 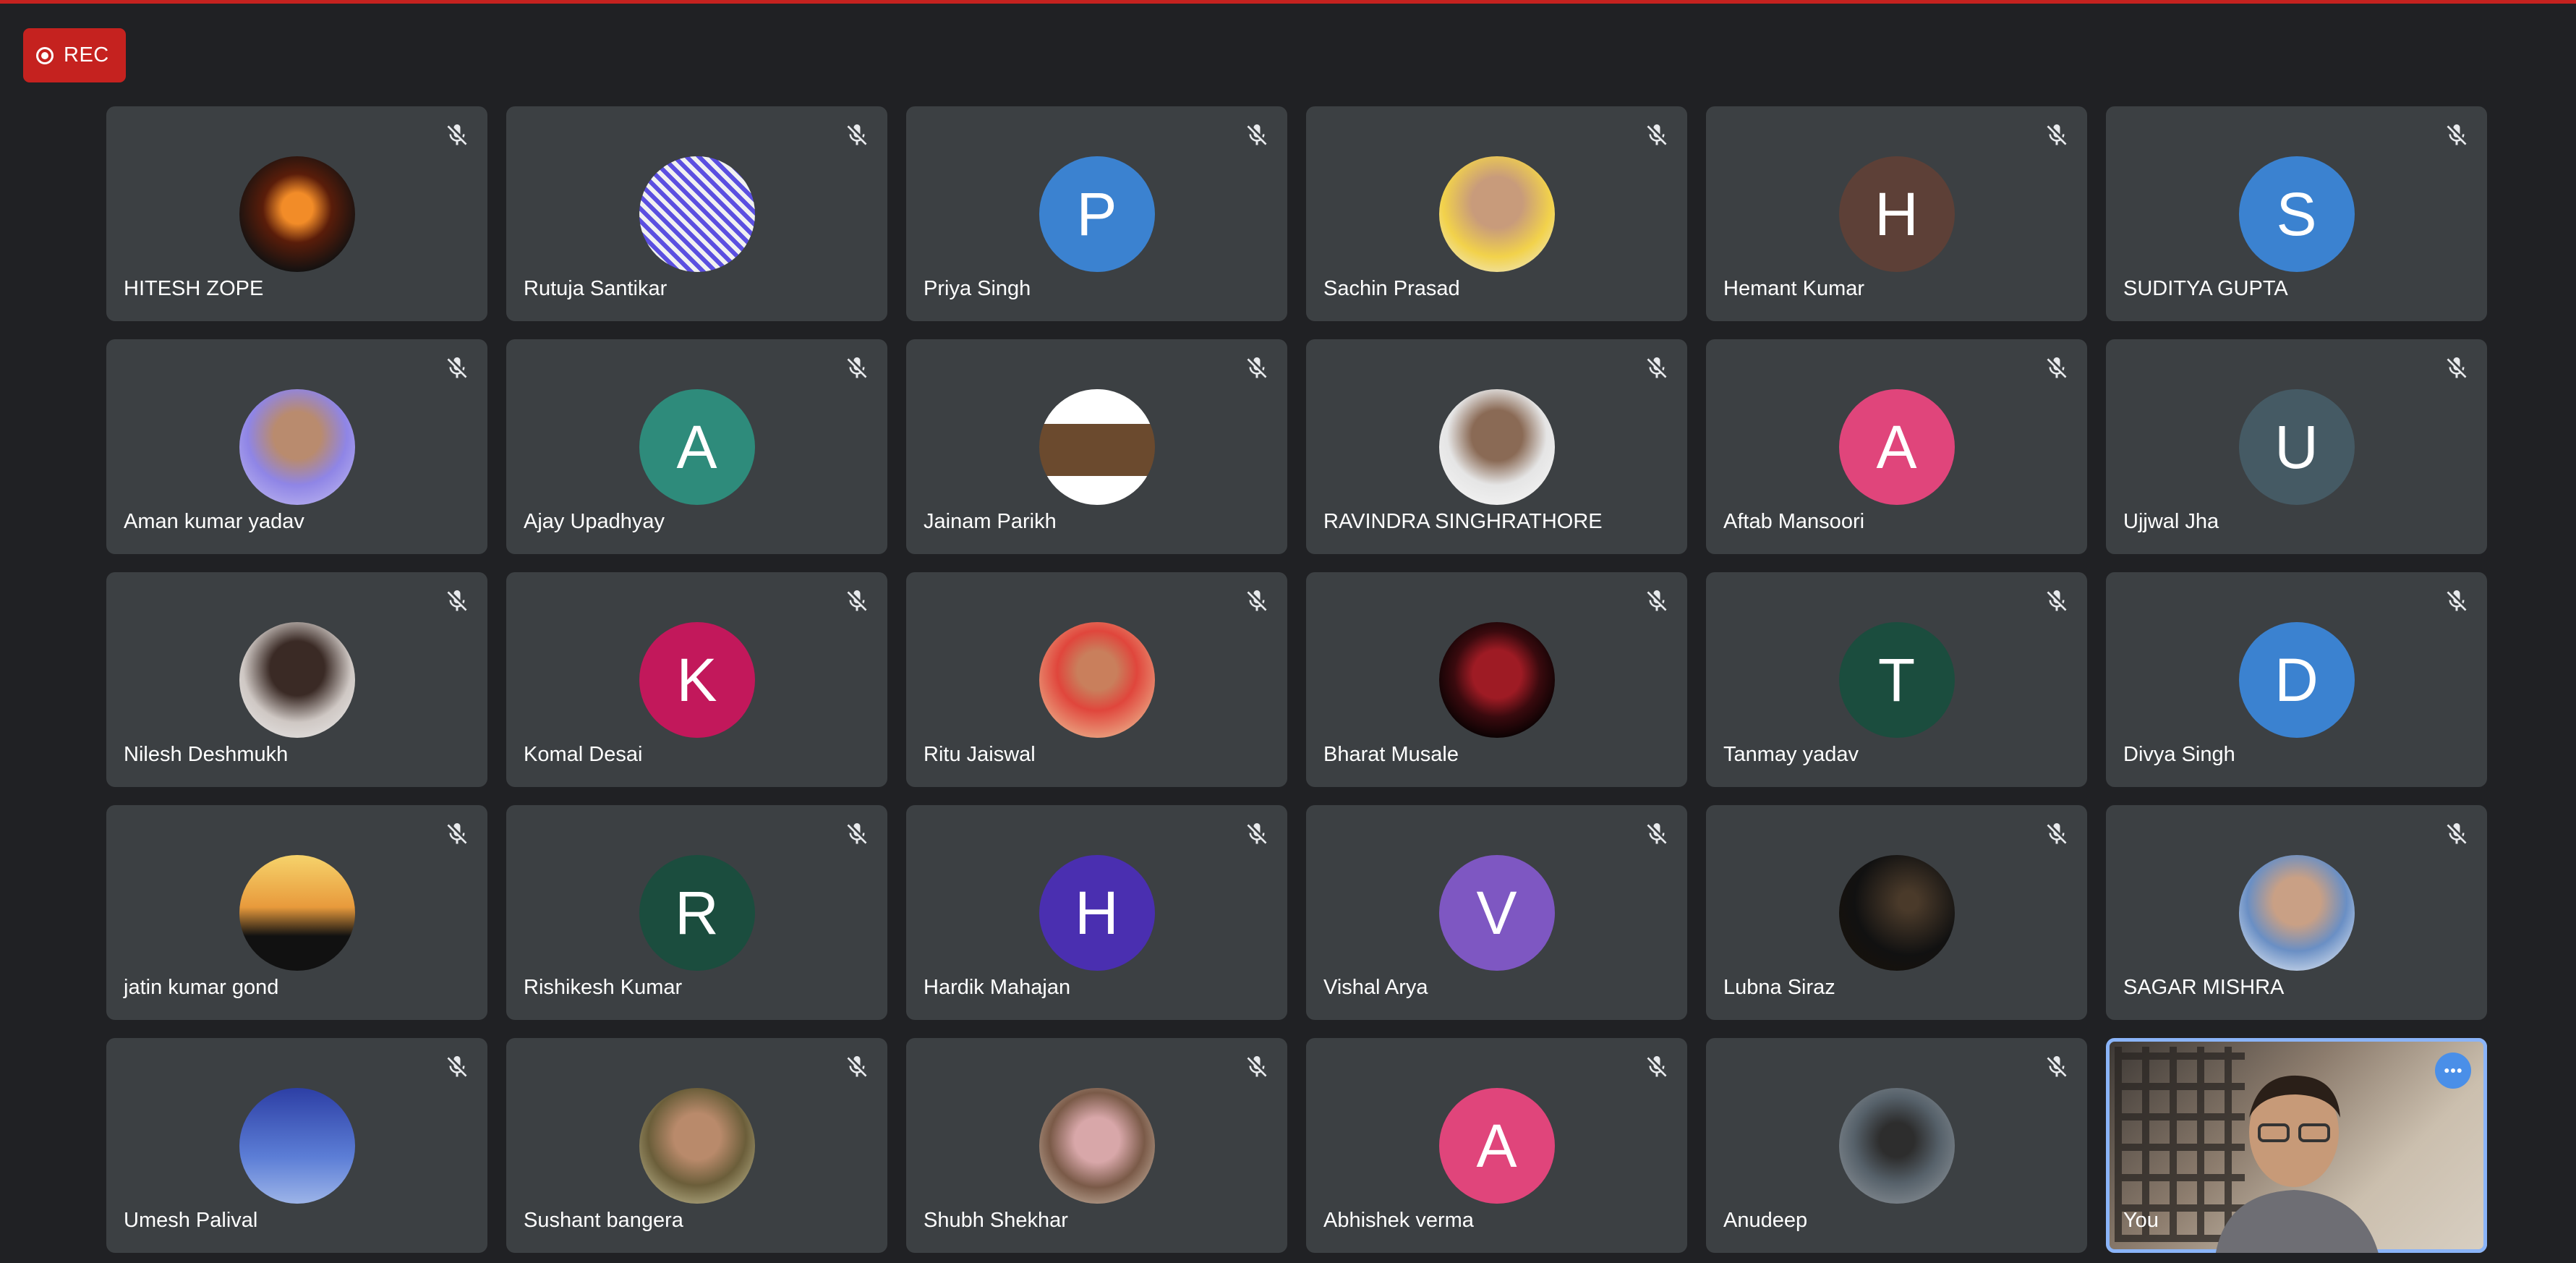 I want to click on participant-tile: H Hardik Mahajan, so click(x=1096, y=912).